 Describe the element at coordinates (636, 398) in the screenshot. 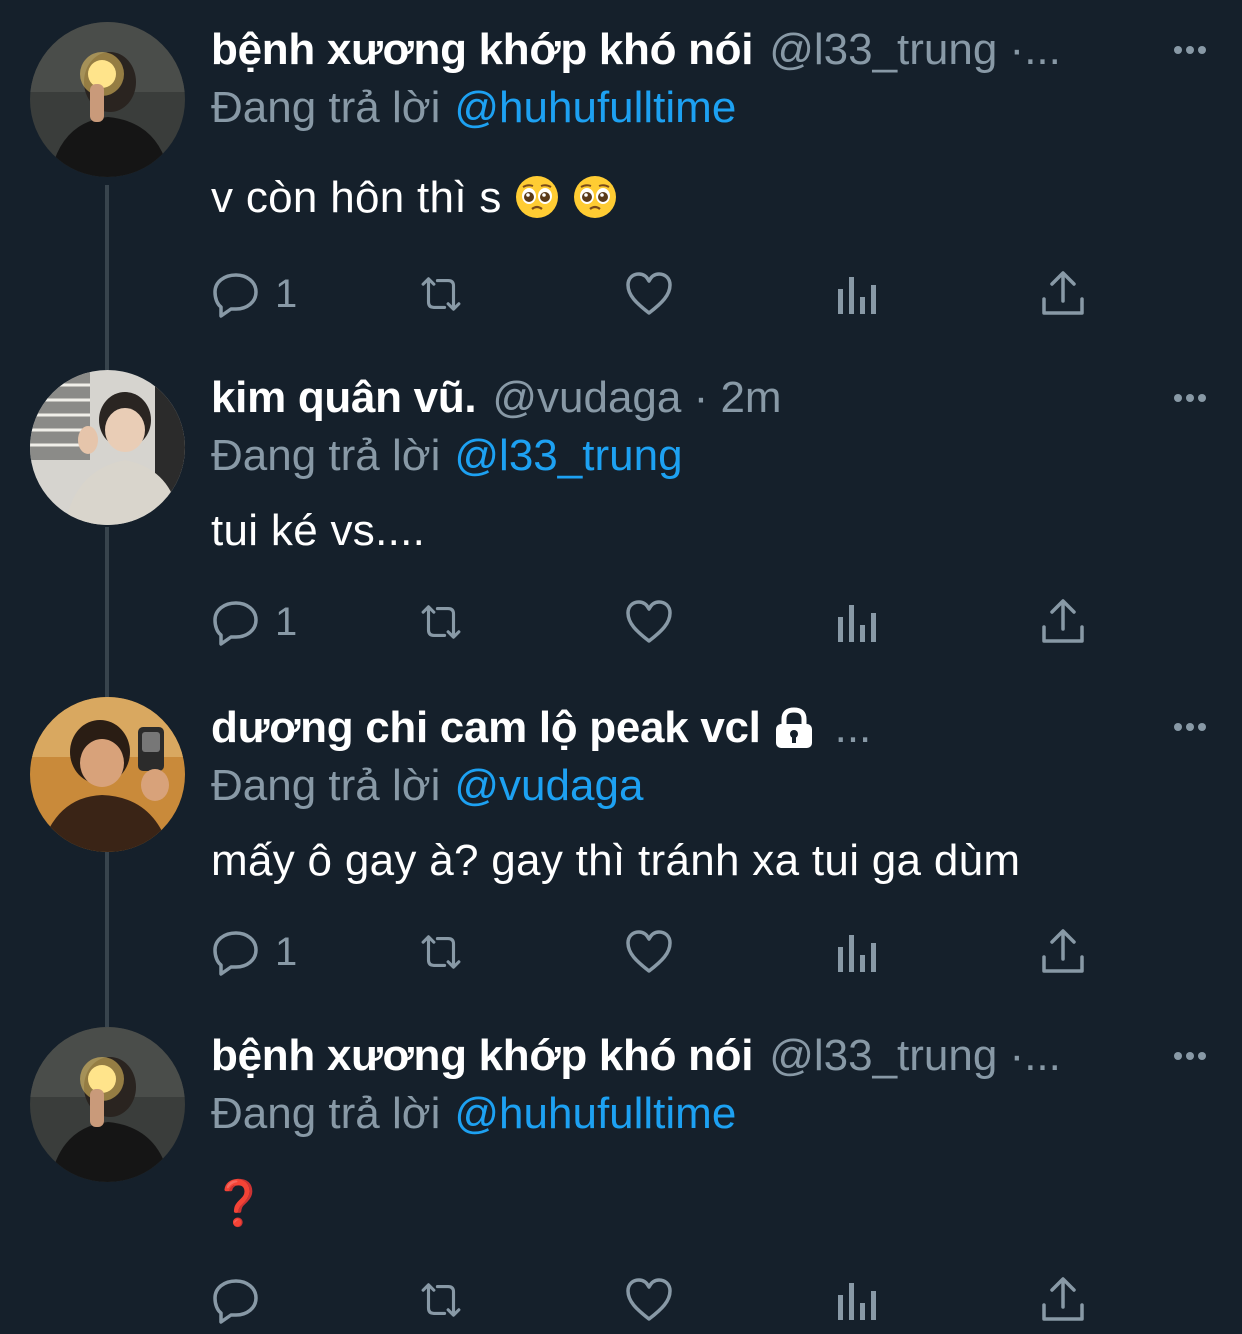

I see `handle: @vudaga · 2m` at that location.